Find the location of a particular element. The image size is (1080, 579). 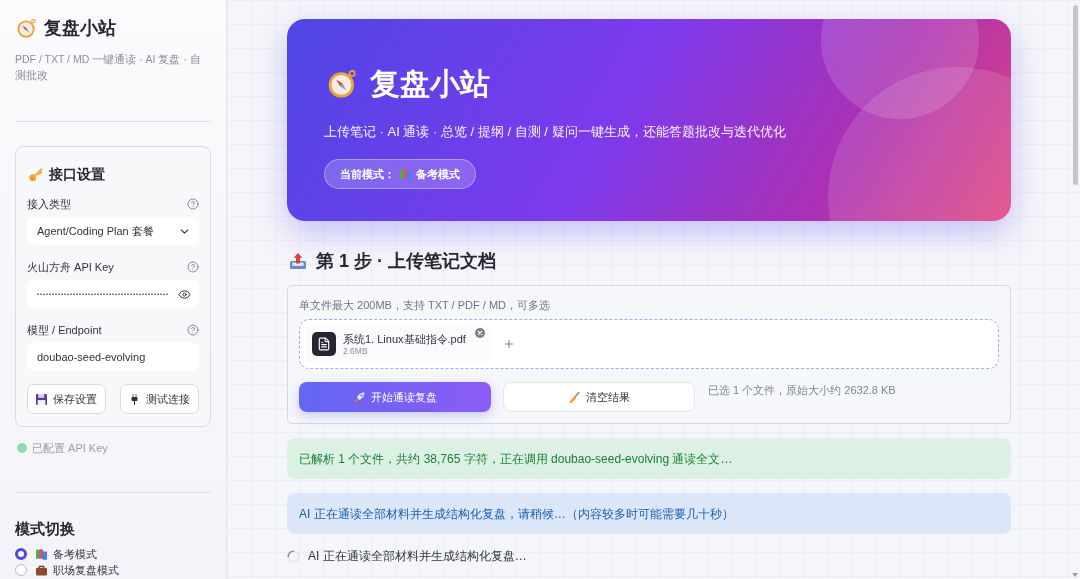

status-text: 已配置 API Key is located at coordinates (70, 448).